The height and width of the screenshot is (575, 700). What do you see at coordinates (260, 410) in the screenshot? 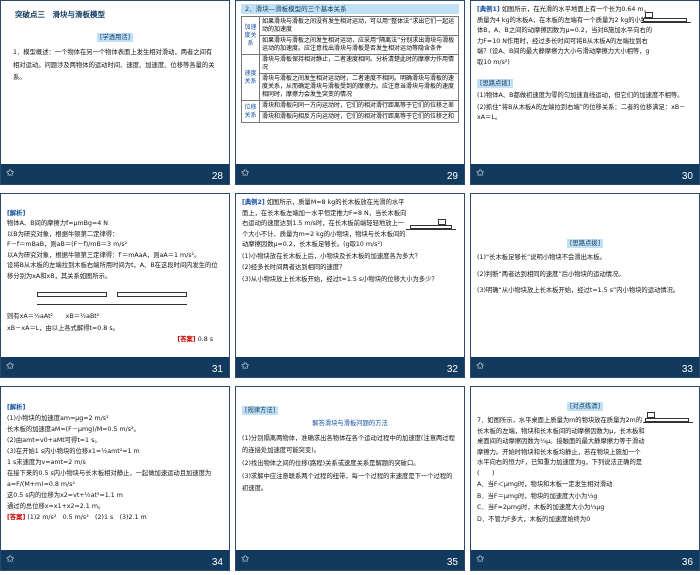
I see `tag-label: [规律方法]` at bounding box center [260, 410].